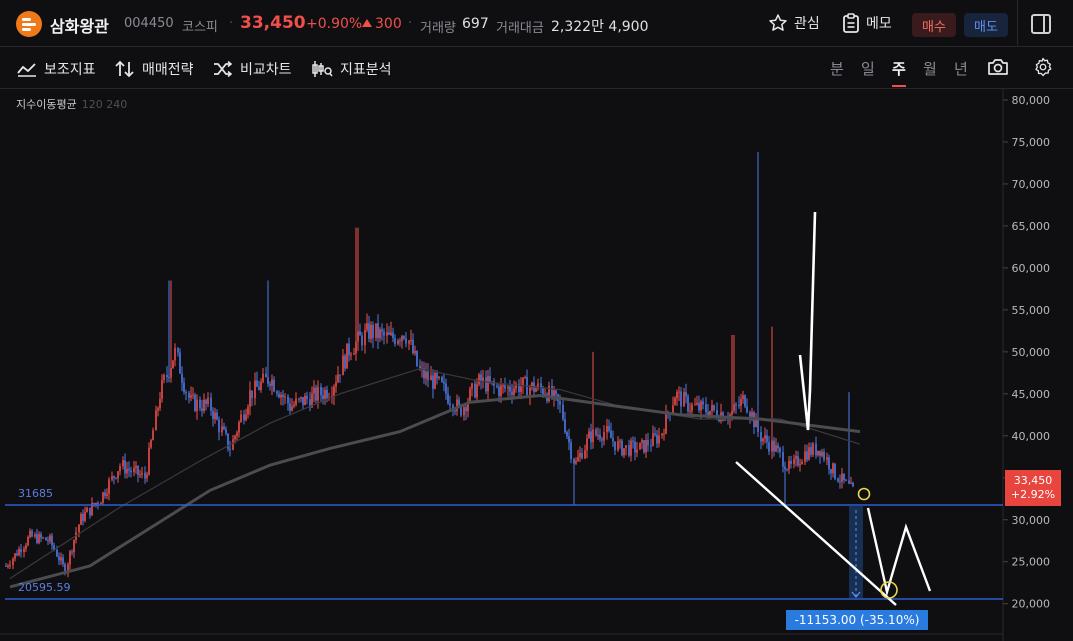  Describe the element at coordinates (807, 321) in the screenshot. I see `drawn-spike-line` at that location.